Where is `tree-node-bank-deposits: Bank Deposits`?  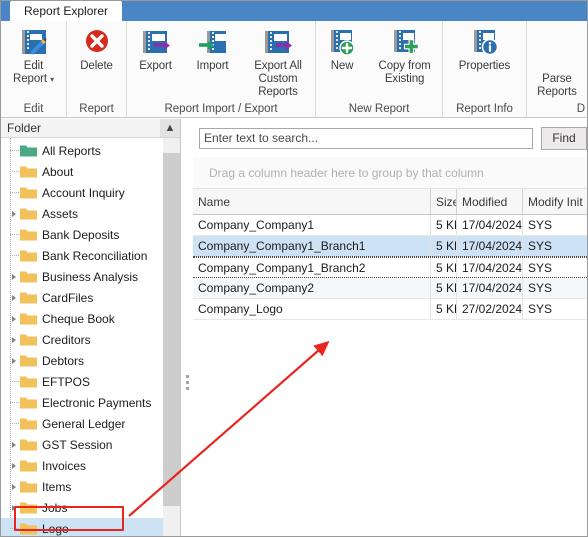
tree-node-bank-deposits: Bank Deposits is located at coordinates (90, 234).